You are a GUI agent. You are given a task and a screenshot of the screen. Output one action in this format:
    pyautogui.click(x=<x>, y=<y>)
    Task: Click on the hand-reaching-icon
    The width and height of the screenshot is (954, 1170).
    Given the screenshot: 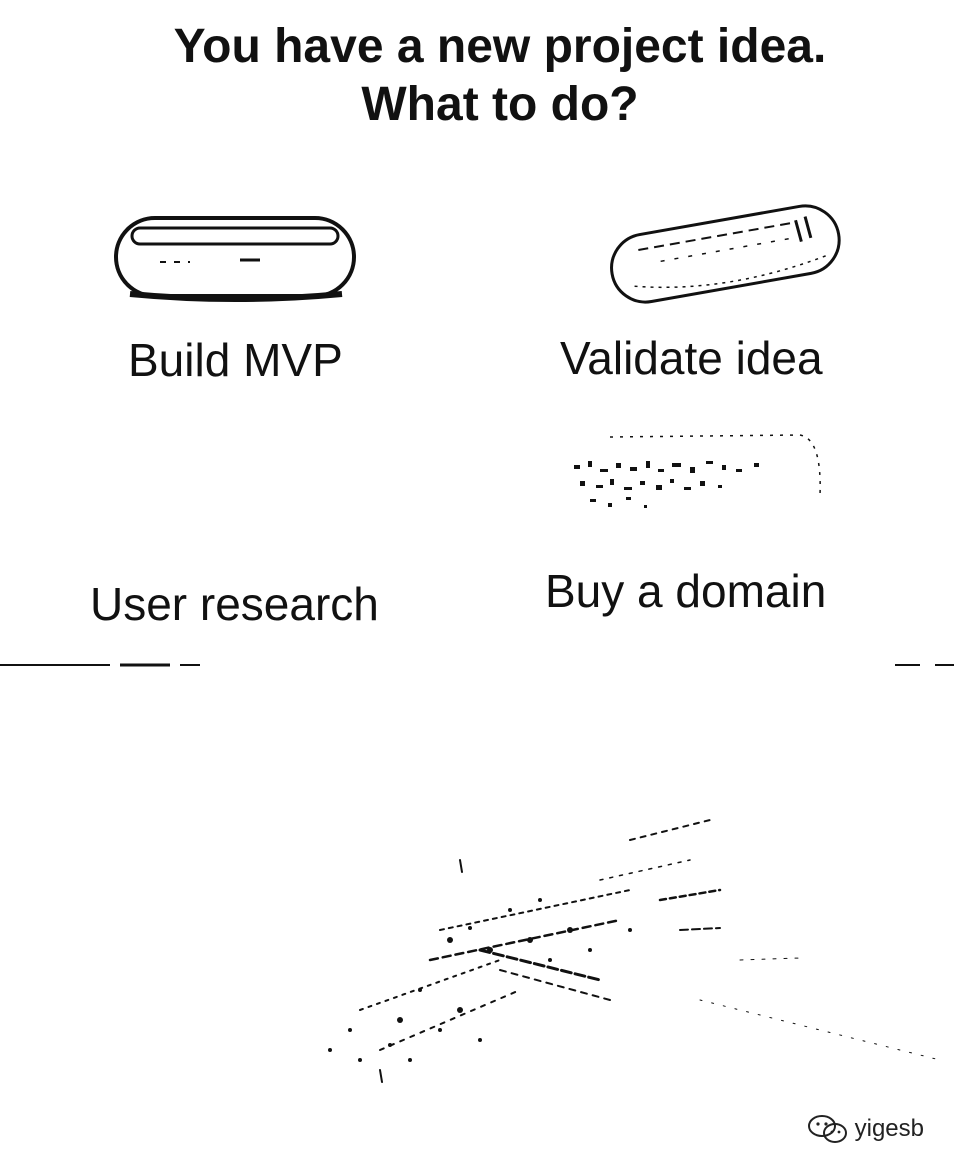 What is the action you would take?
    pyautogui.click(x=634, y=951)
    